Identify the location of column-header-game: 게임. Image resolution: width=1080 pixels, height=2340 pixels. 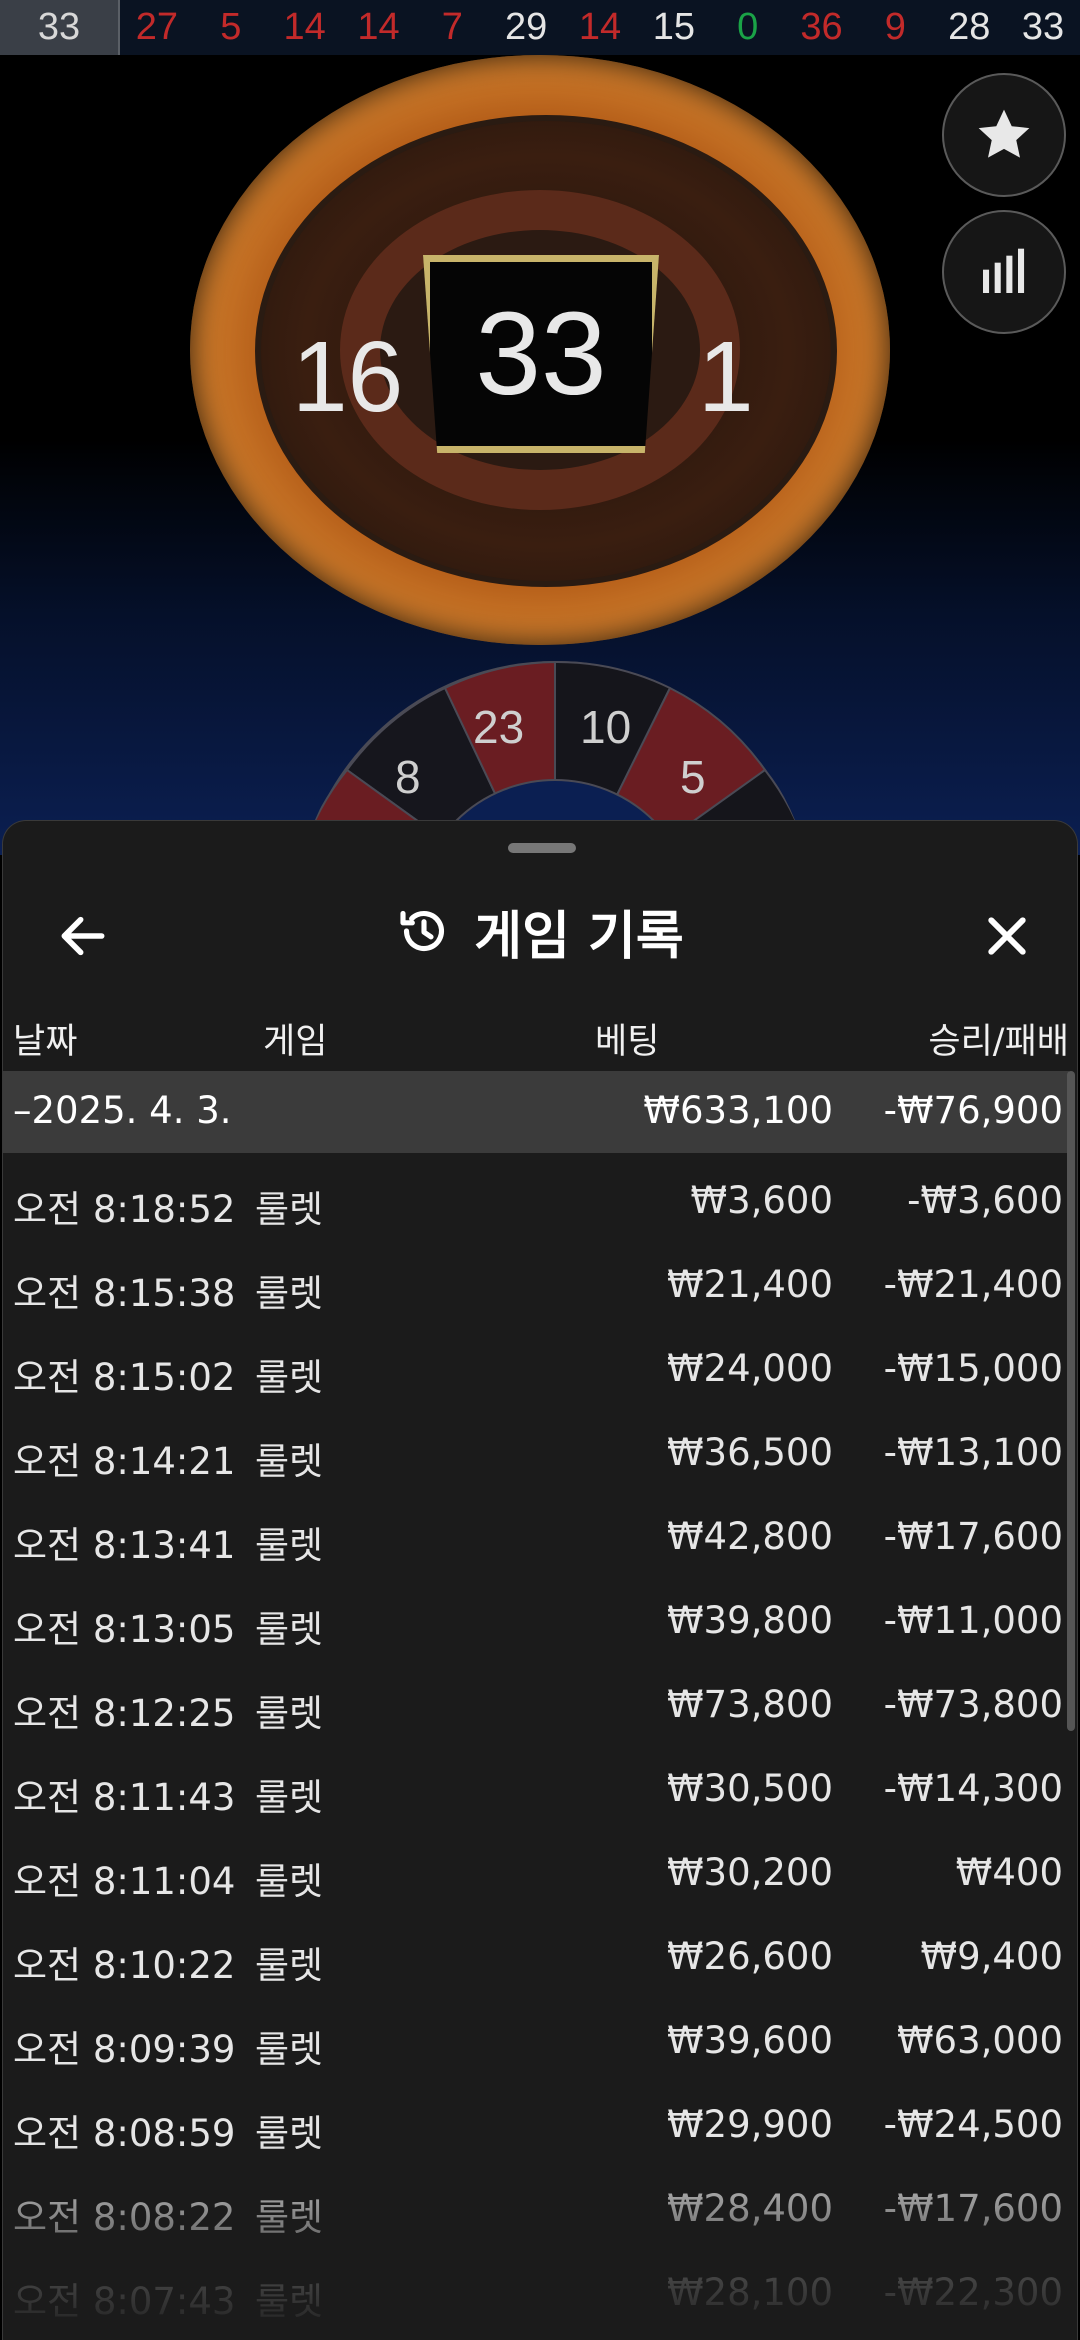
(295, 1038).